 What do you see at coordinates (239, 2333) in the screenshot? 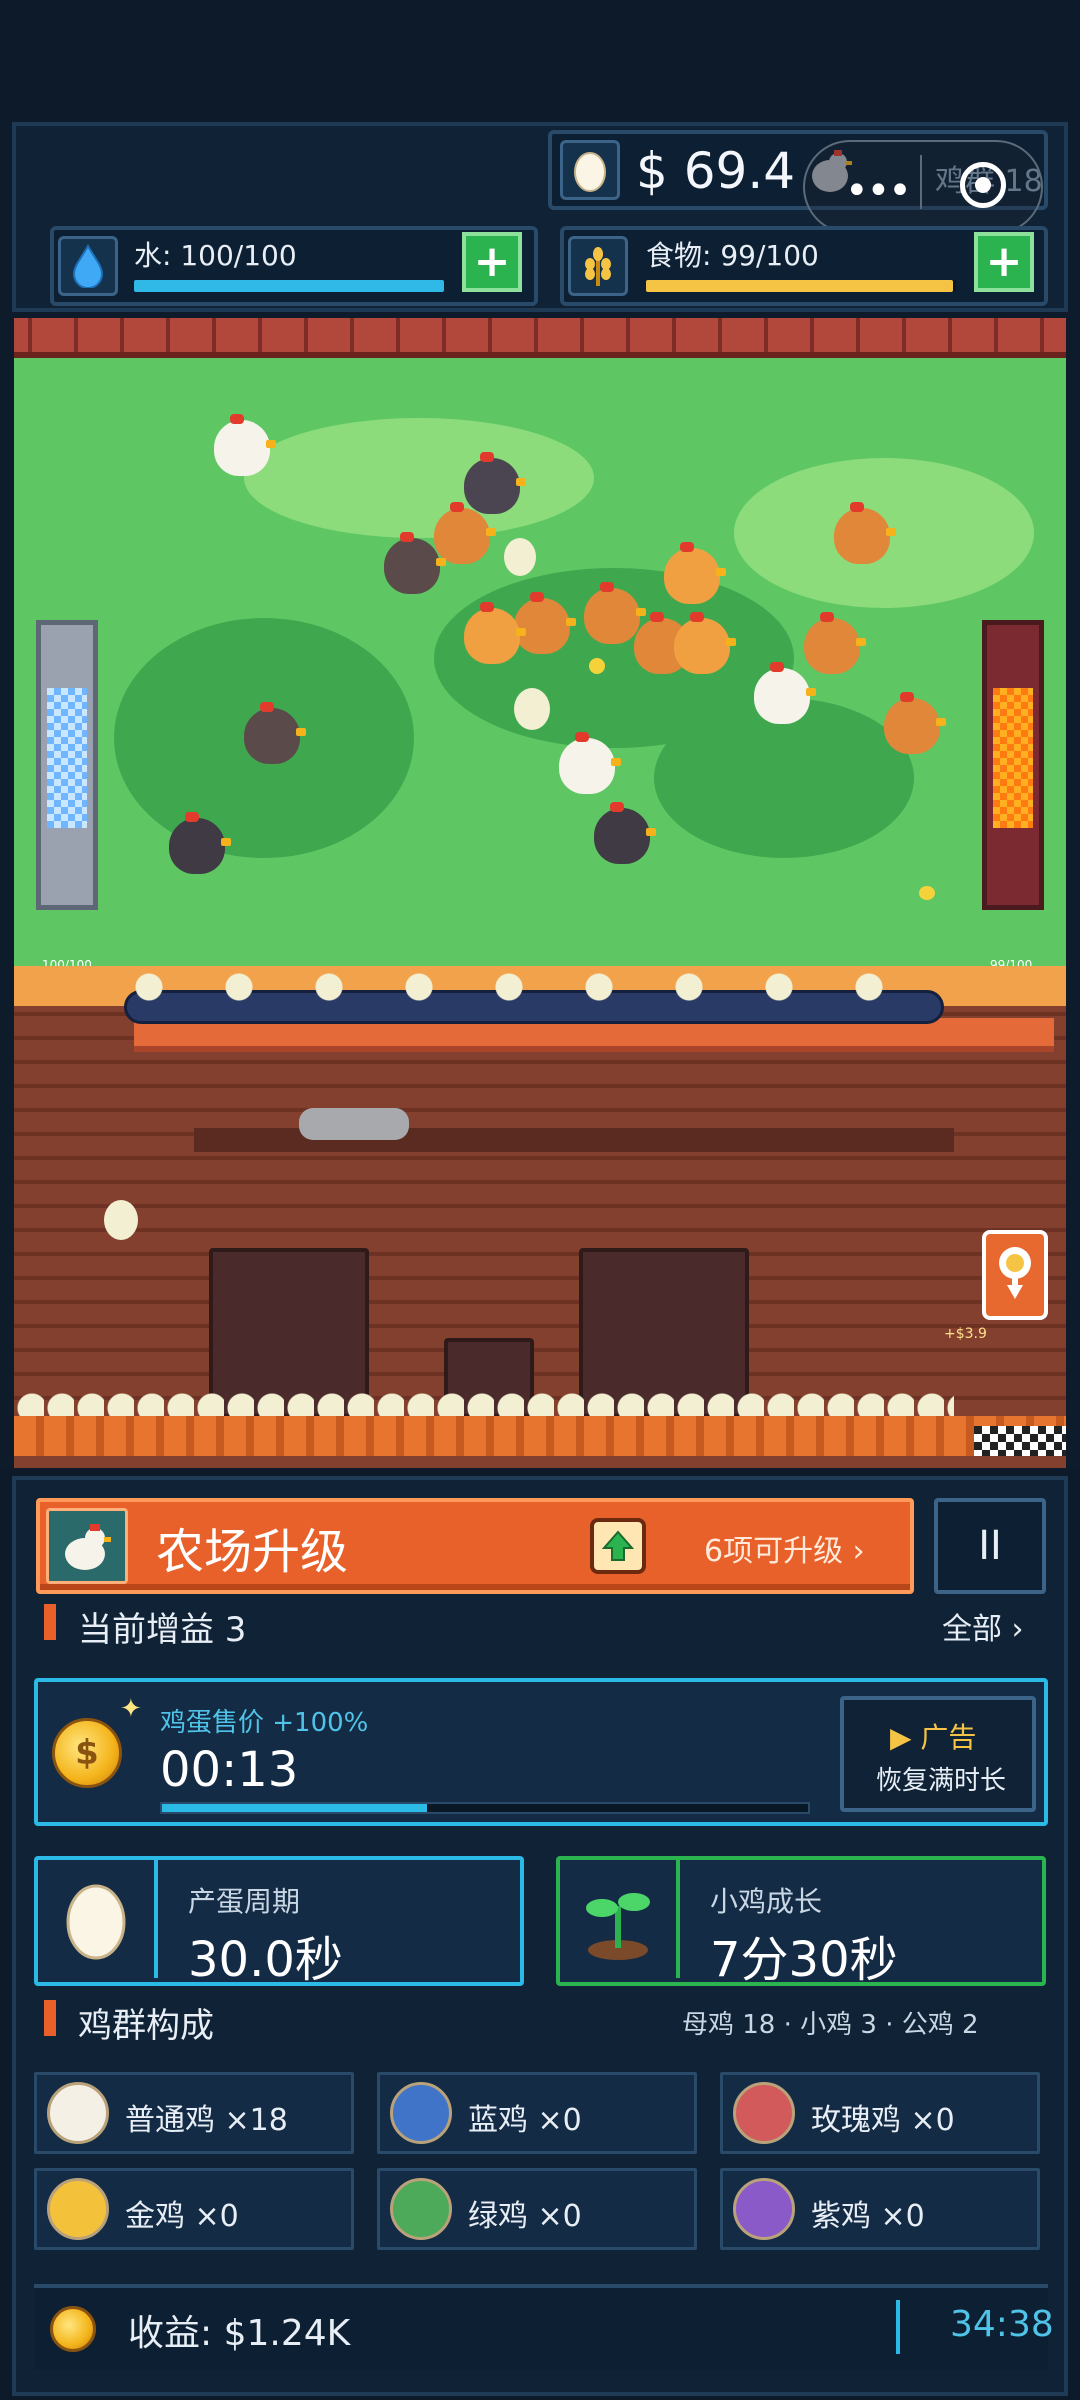
I see `income-value: 收益: $1.24K` at bounding box center [239, 2333].